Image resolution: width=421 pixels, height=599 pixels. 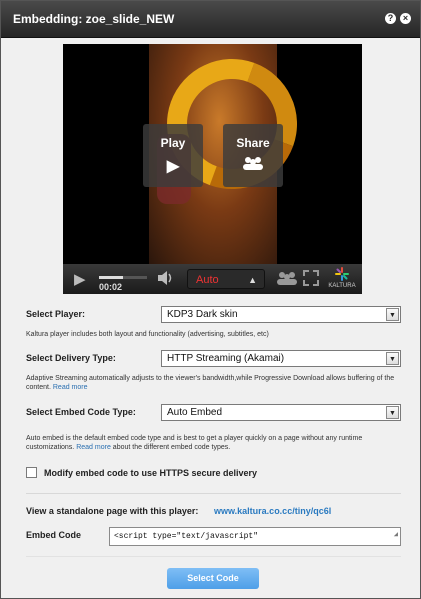 What do you see at coordinates (253, 143) in the screenshot?
I see `share-overlay-label: Share` at bounding box center [253, 143].